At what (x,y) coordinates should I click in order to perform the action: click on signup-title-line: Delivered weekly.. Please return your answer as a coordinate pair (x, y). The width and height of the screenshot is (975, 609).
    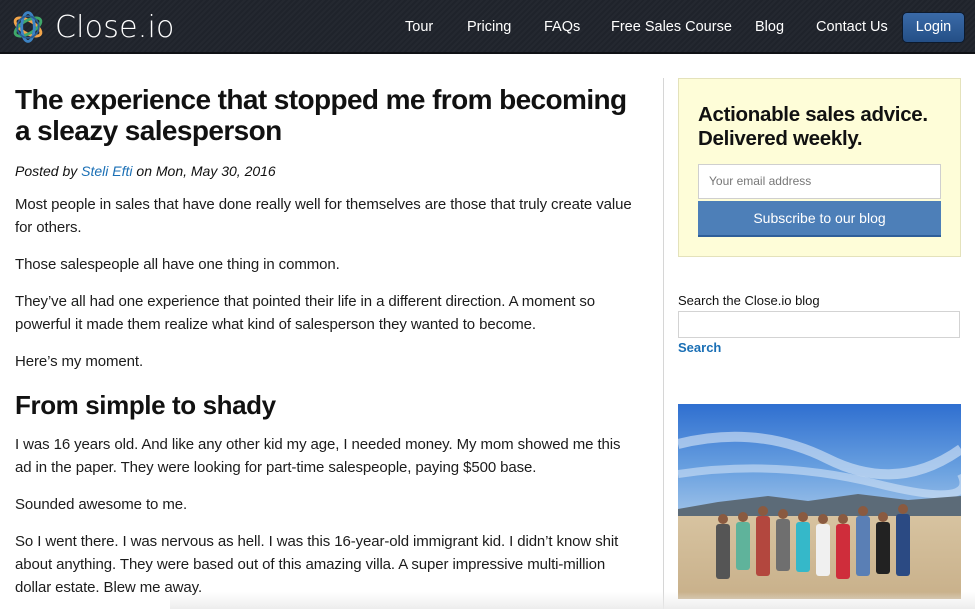
    Looking at the image, I should click on (780, 138).